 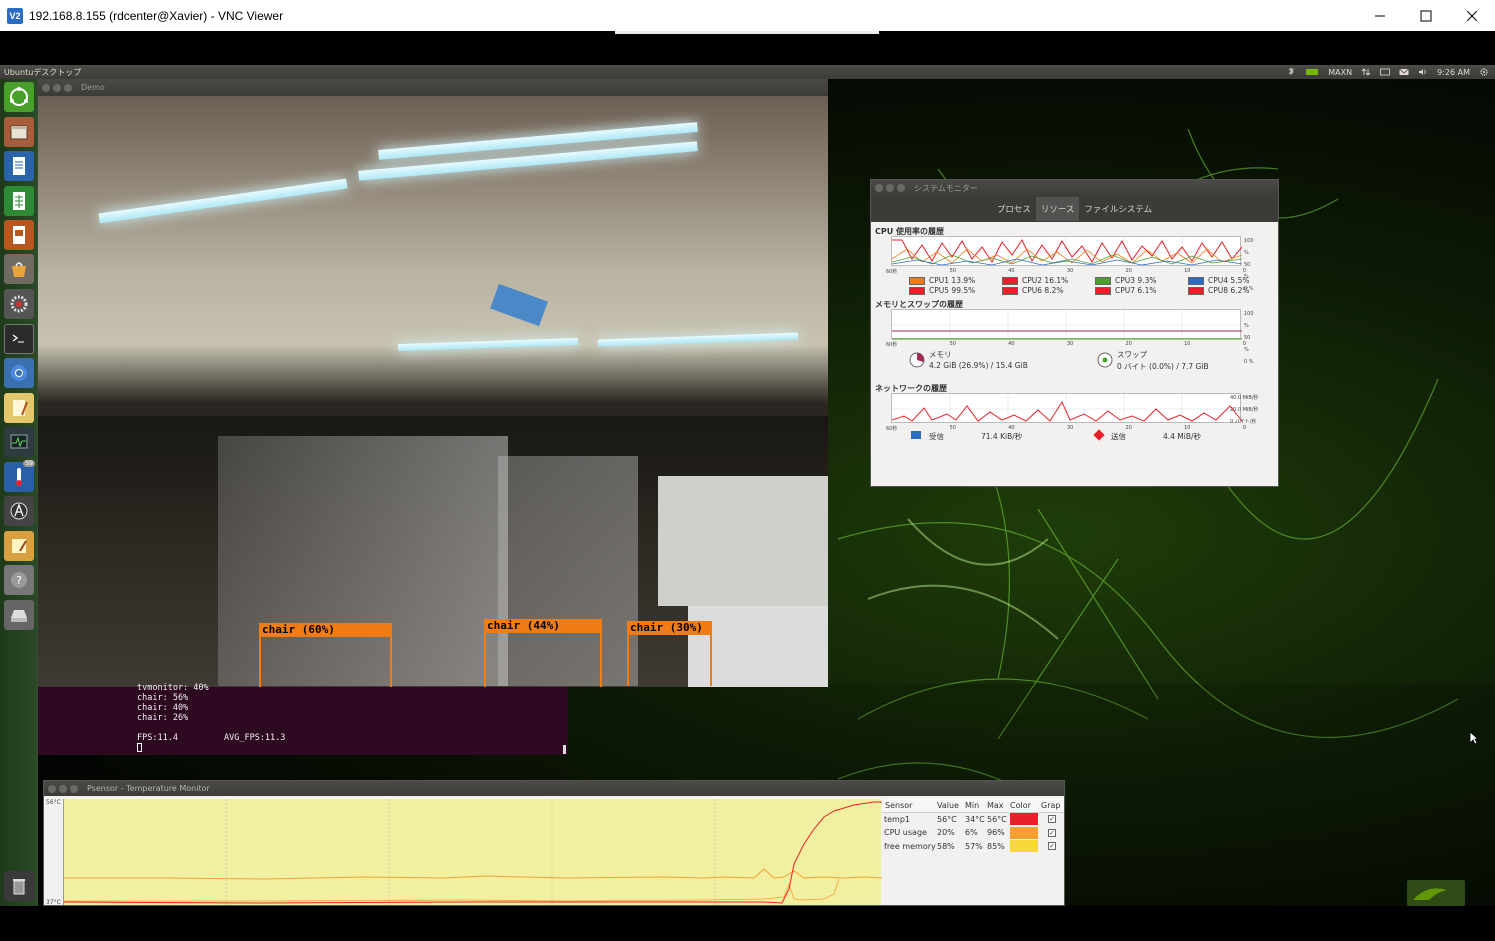 I want to click on cpu-legend-item: CPU8 6.2%, so click(x=1233, y=290).